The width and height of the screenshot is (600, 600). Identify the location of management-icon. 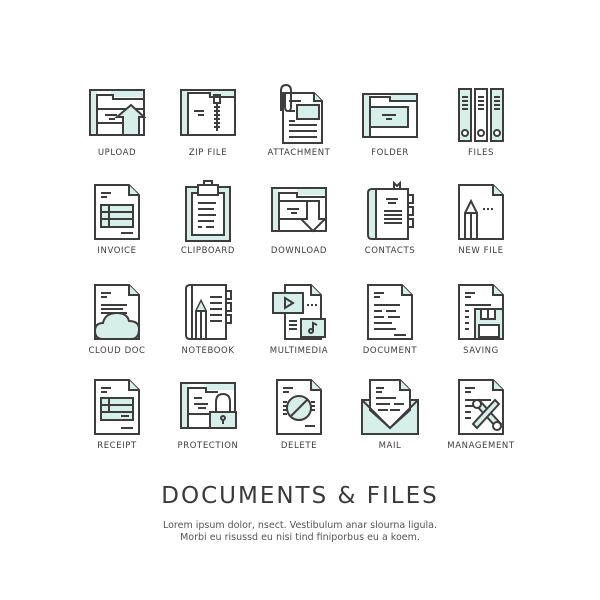
(481, 407).